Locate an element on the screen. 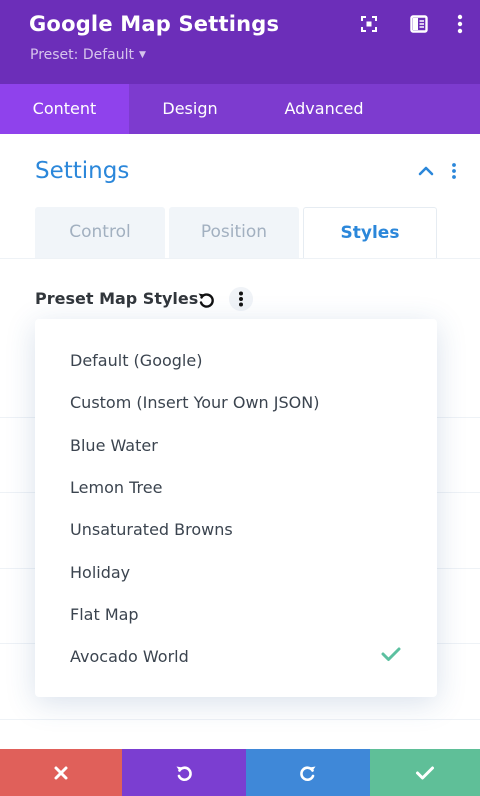 The image size is (480, 796). redo-icon is located at coordinates (308, 773).